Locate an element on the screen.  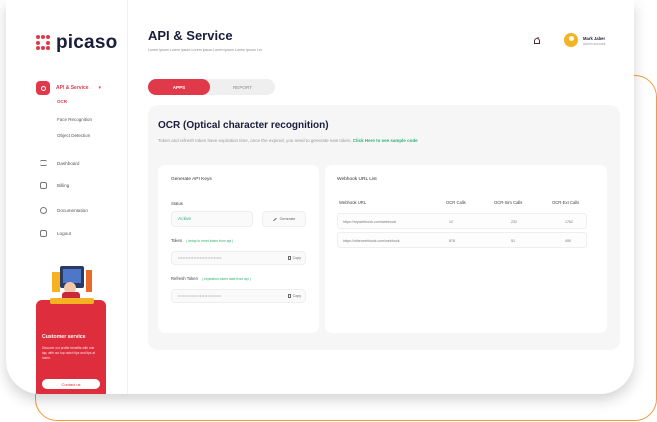
sample-code-link: Click Here to see sample code is located at coordinates (385, 140).